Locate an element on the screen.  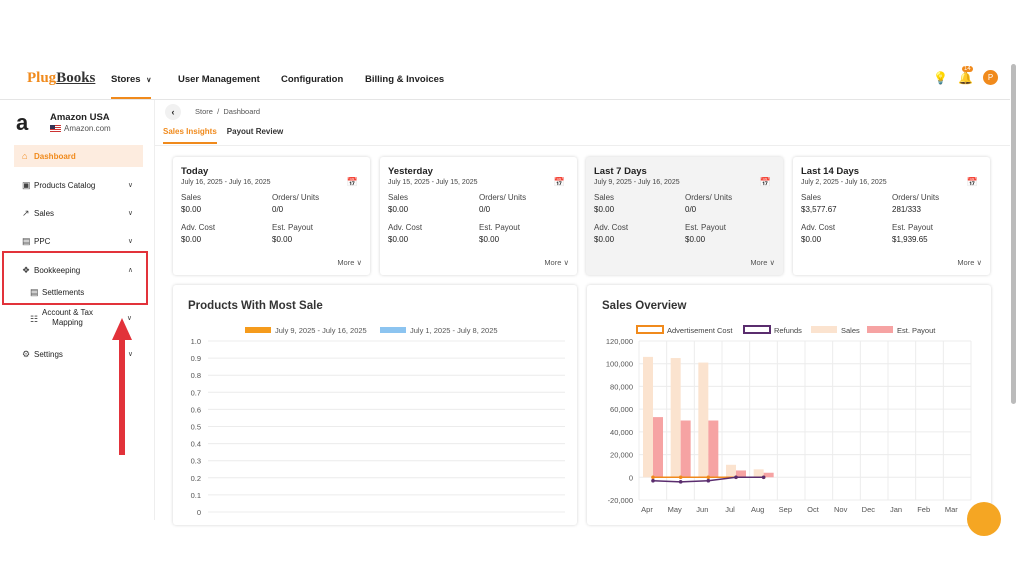
us-flag-icon is located at coordinates (55, 129).